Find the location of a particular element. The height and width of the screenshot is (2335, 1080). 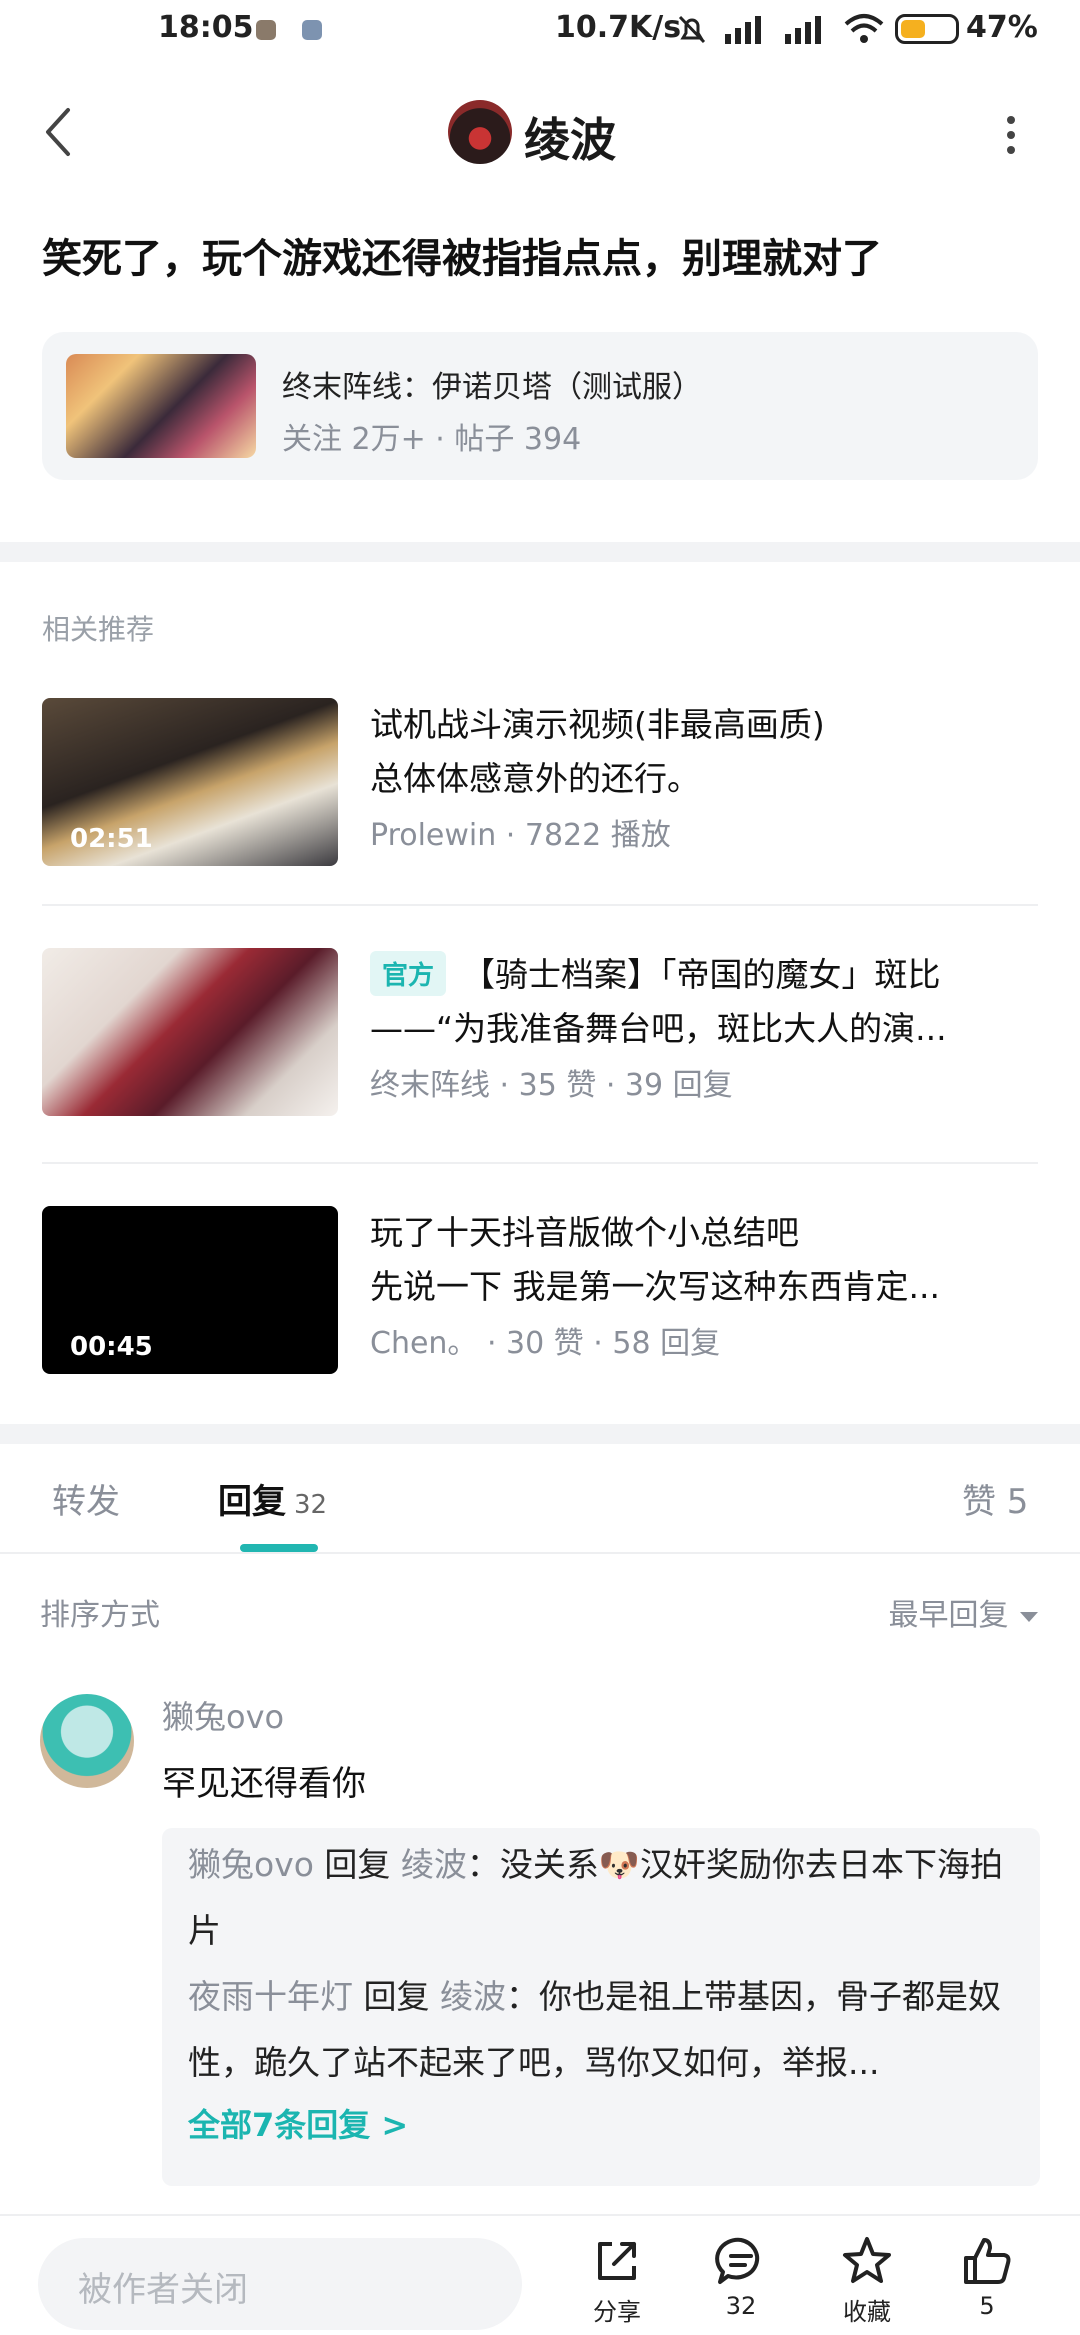

more-vertical-icon is located at coordinates (1011, 135).